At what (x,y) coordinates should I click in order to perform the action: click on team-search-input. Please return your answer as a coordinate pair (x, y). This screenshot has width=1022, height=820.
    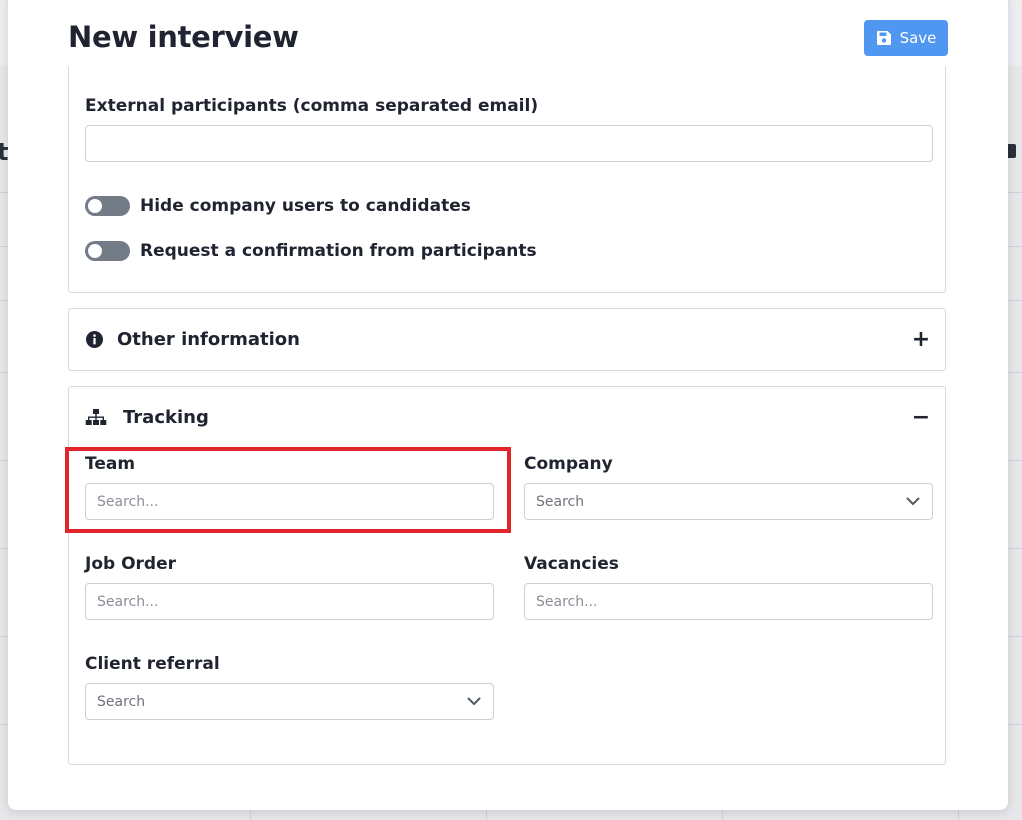
    Looking at the image, I should click on (289, 501).